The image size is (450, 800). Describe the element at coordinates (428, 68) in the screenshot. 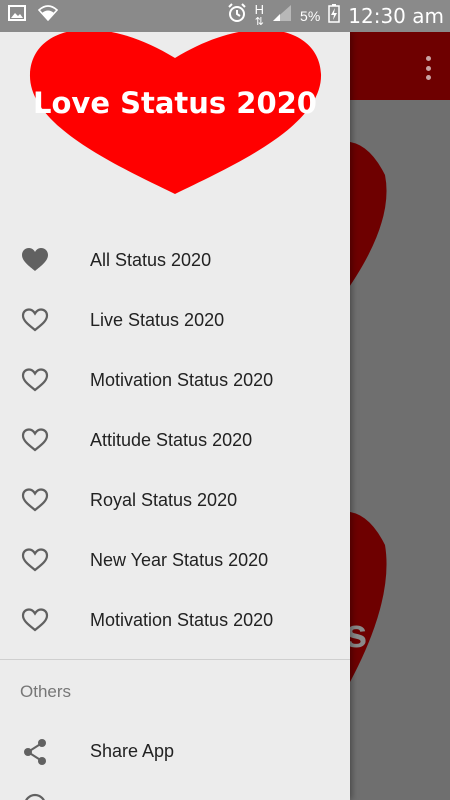

I see `more-vert-icon` at that location.